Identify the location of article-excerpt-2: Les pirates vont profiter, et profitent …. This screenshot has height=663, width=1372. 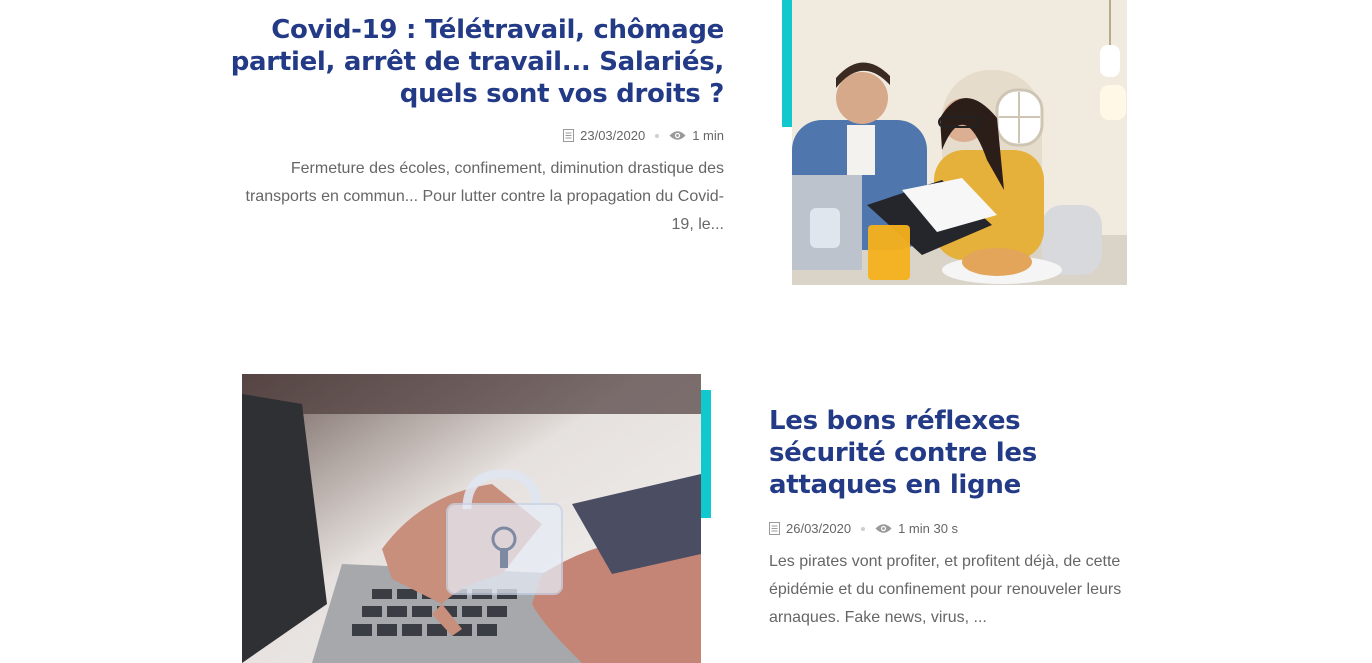
(945, 589).